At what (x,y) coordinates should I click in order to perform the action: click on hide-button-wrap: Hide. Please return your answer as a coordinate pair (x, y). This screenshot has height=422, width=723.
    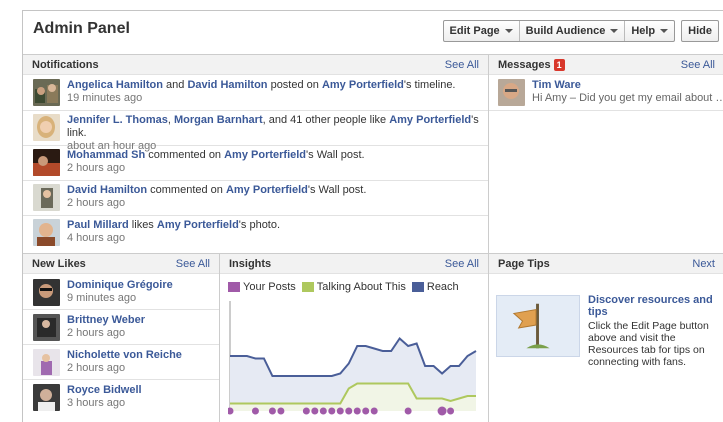
    Looking at the image, I should click on (700, 31).